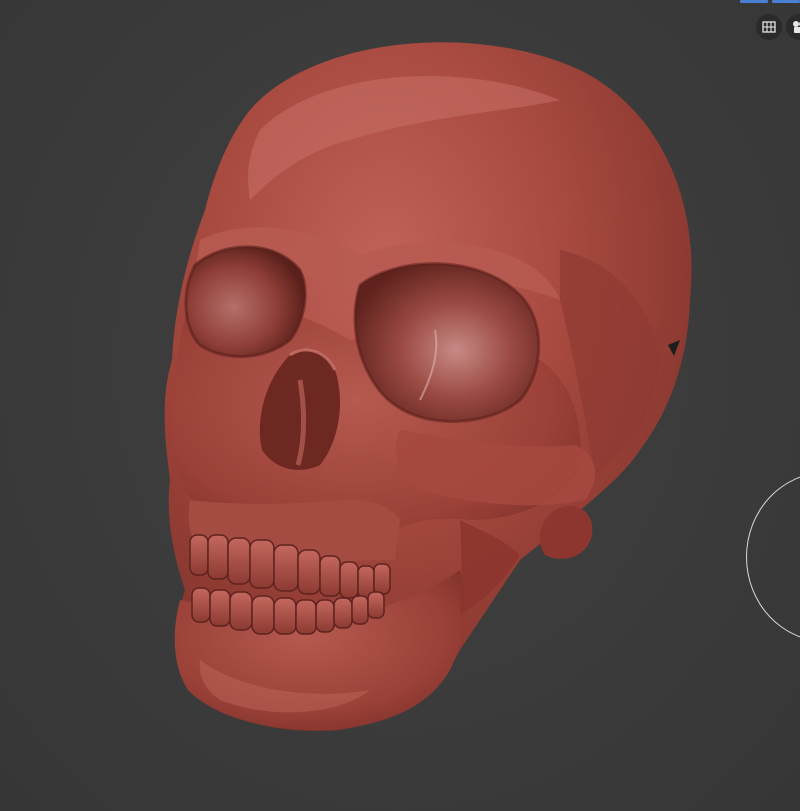 The height and width of the screenshot is (811, 800). I want to click on left-eye-socket, so click(245, 301).